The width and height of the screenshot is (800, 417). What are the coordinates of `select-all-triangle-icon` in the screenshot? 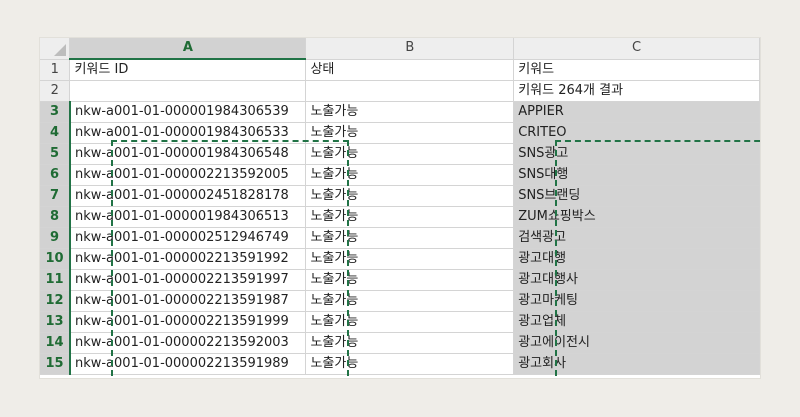 It's located at (60, 49).